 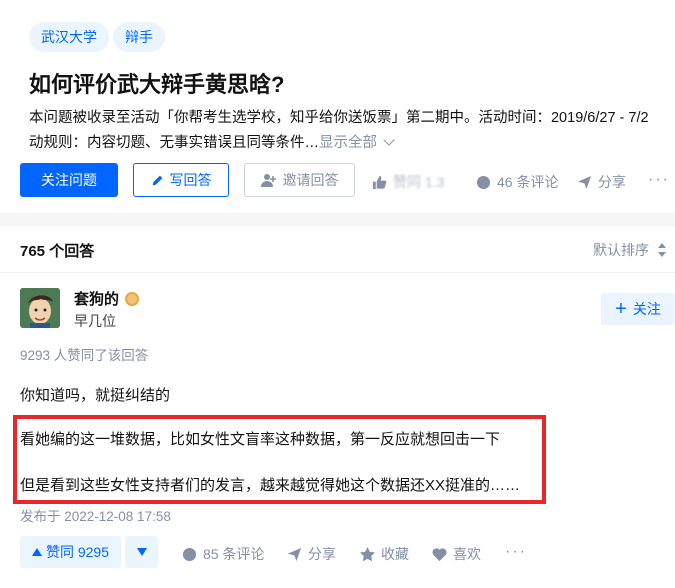 What do you see at coordinates (77, 552) in the screenshot?
I see `upvote-label: 赞同 9295` at bounding box center [77, 552].